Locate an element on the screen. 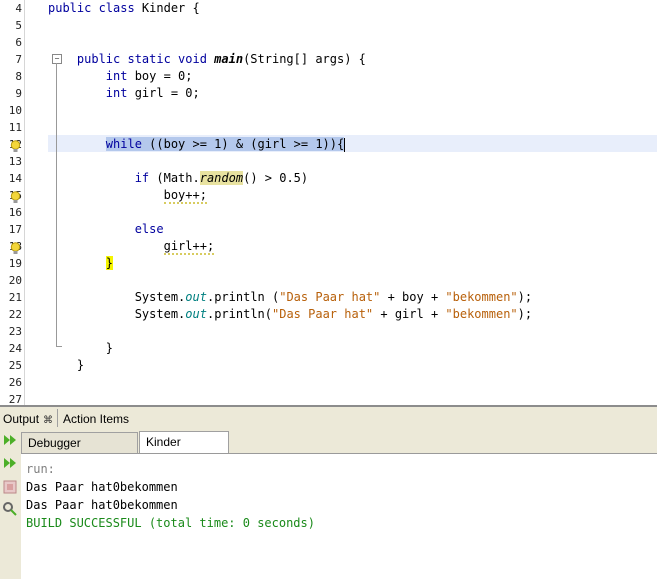 This screenshot has width=657, height=579. line-number: 8 is located at coordinates (18, 76).